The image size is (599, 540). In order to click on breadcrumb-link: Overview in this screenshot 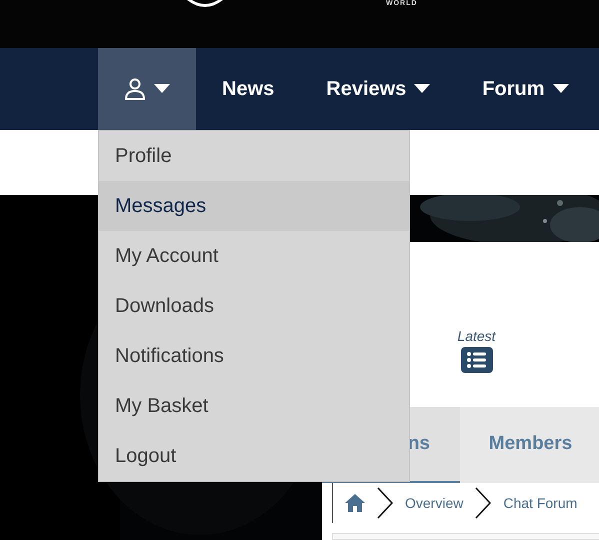, I will do `click(434, 503)`.